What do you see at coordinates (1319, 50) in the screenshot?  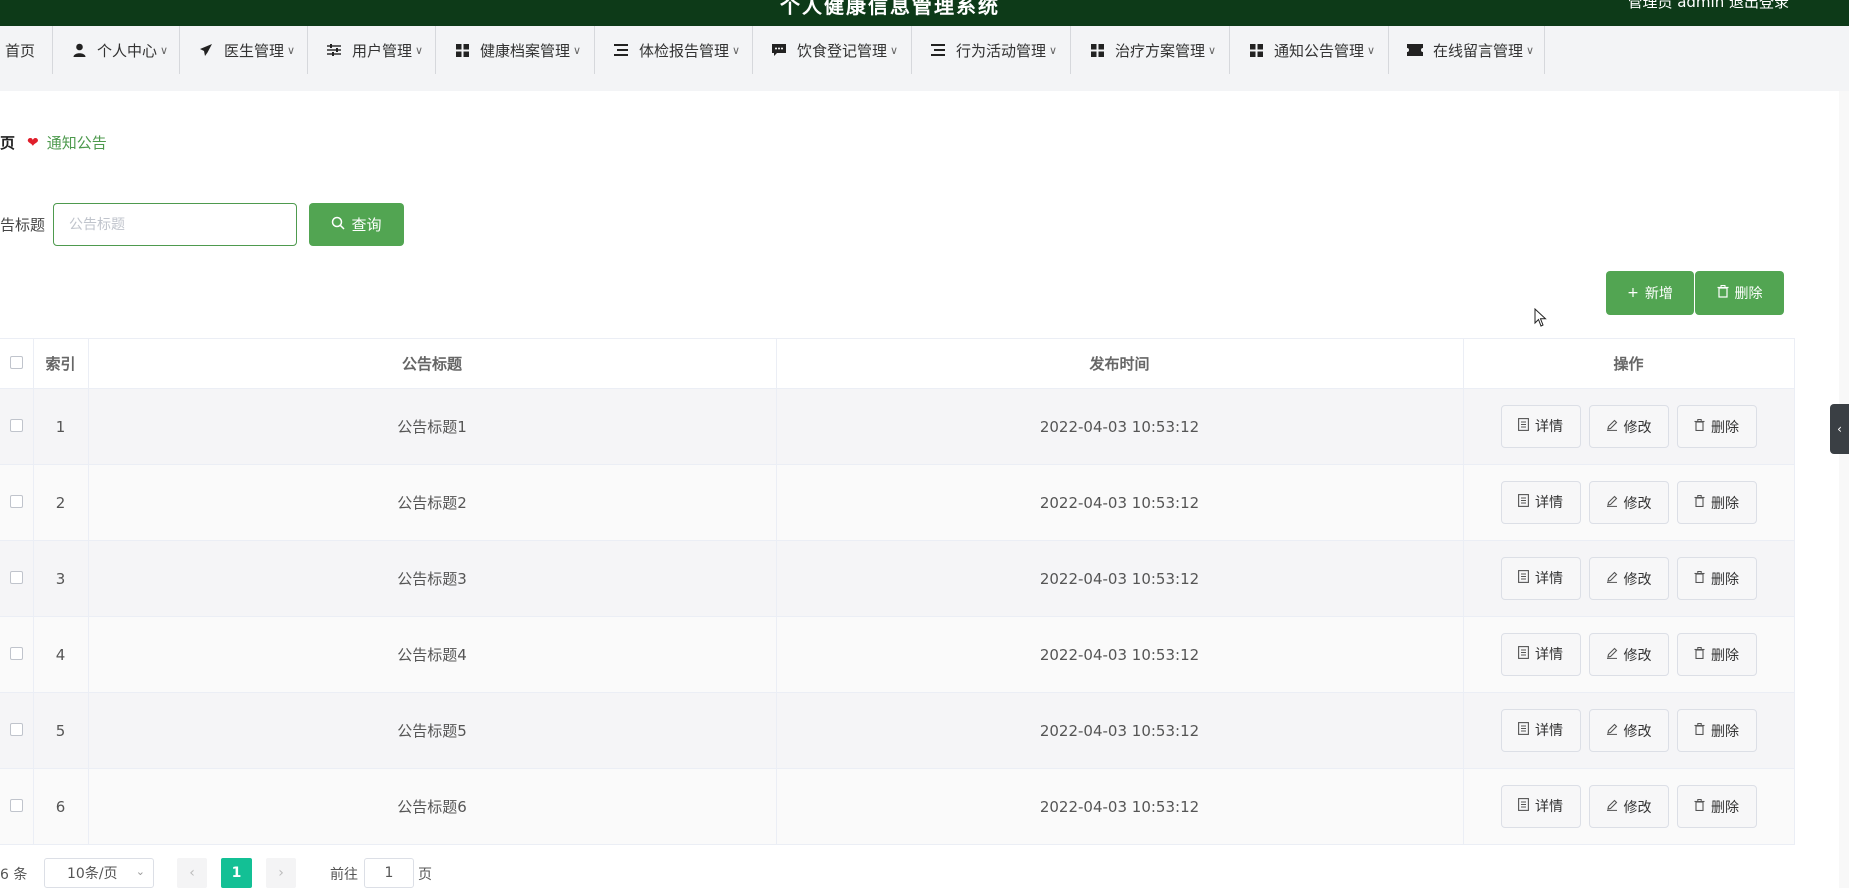 I see `nav-item-label: 通知公告管理` at bounding box center [1319, 50].